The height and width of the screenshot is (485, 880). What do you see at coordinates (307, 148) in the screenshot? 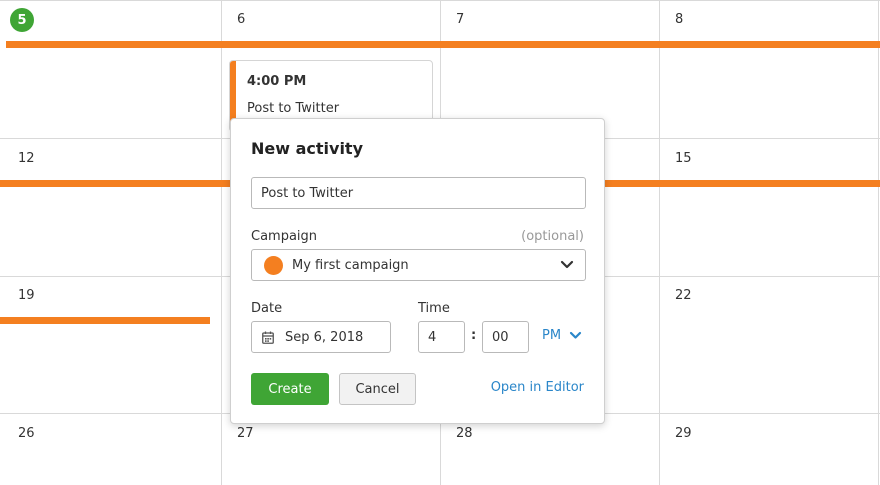
I see `popup-title: New activity` at bounding box center [307, 148].